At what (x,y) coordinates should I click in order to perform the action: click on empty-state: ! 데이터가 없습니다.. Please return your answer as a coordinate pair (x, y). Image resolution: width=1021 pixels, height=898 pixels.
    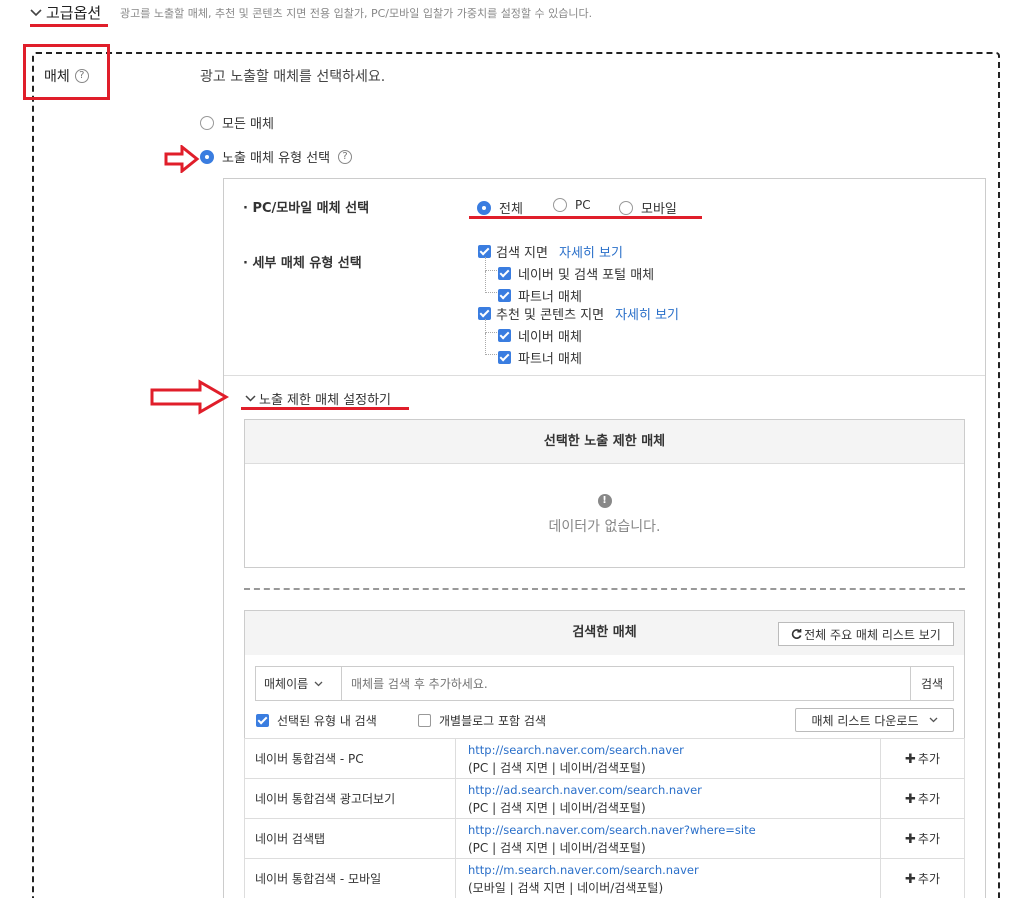
    Looking at the image, I should click on (604, 514).